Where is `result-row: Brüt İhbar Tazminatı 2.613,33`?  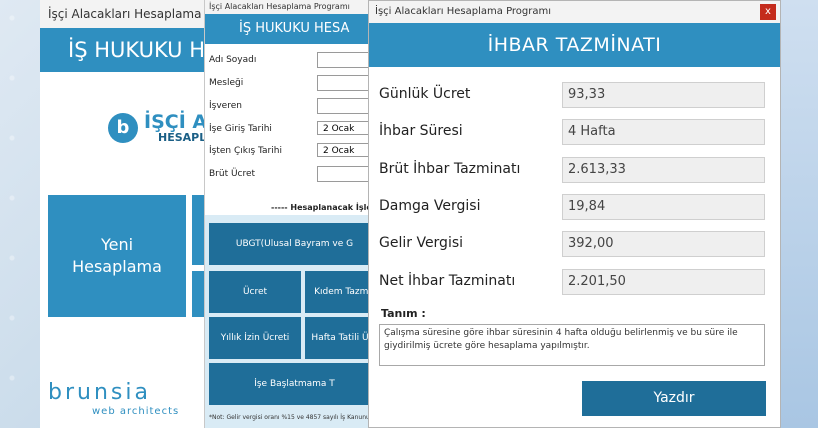
result-row: Brüt İhbar Tazminatı 2.613,33 is located at coordinates (574, 171).